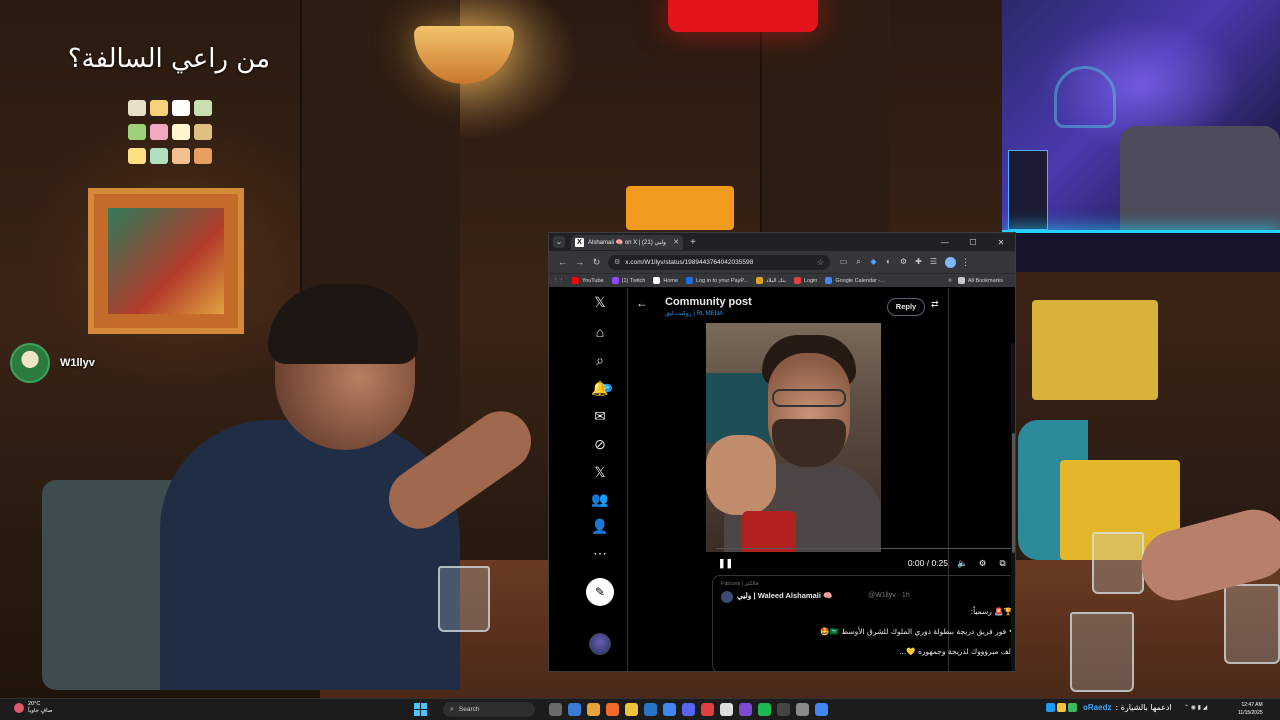 The image size is (1280, 720). What do you see at coordinates (593, 709) in the screenshot?
I see `file-explorer-icon` at bounding box center [593, 709].